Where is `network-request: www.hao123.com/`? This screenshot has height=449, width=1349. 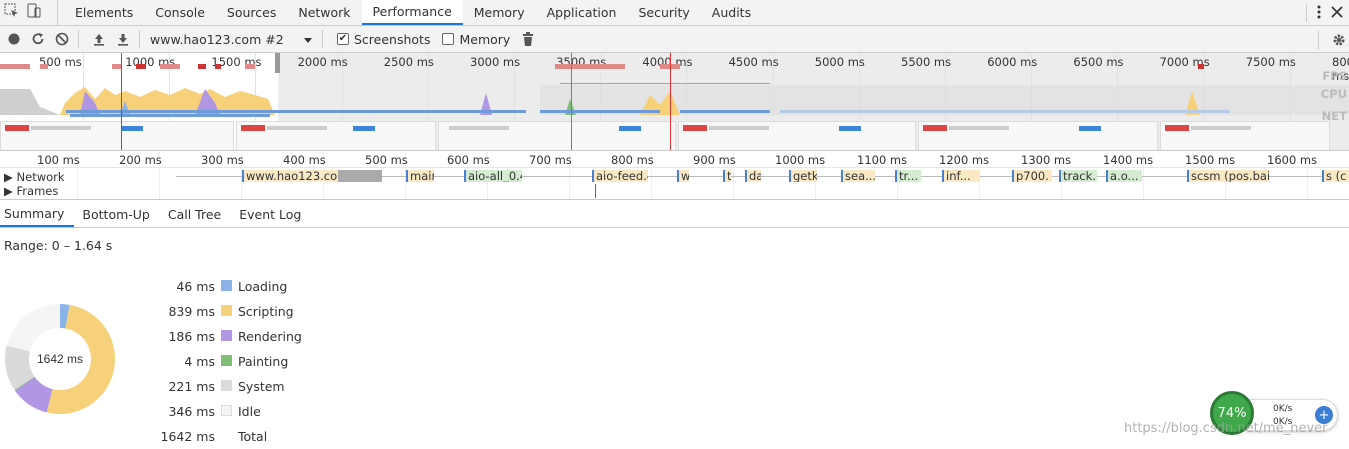
network-request: www.hao123.com/ is located at coordinates (291, 176).